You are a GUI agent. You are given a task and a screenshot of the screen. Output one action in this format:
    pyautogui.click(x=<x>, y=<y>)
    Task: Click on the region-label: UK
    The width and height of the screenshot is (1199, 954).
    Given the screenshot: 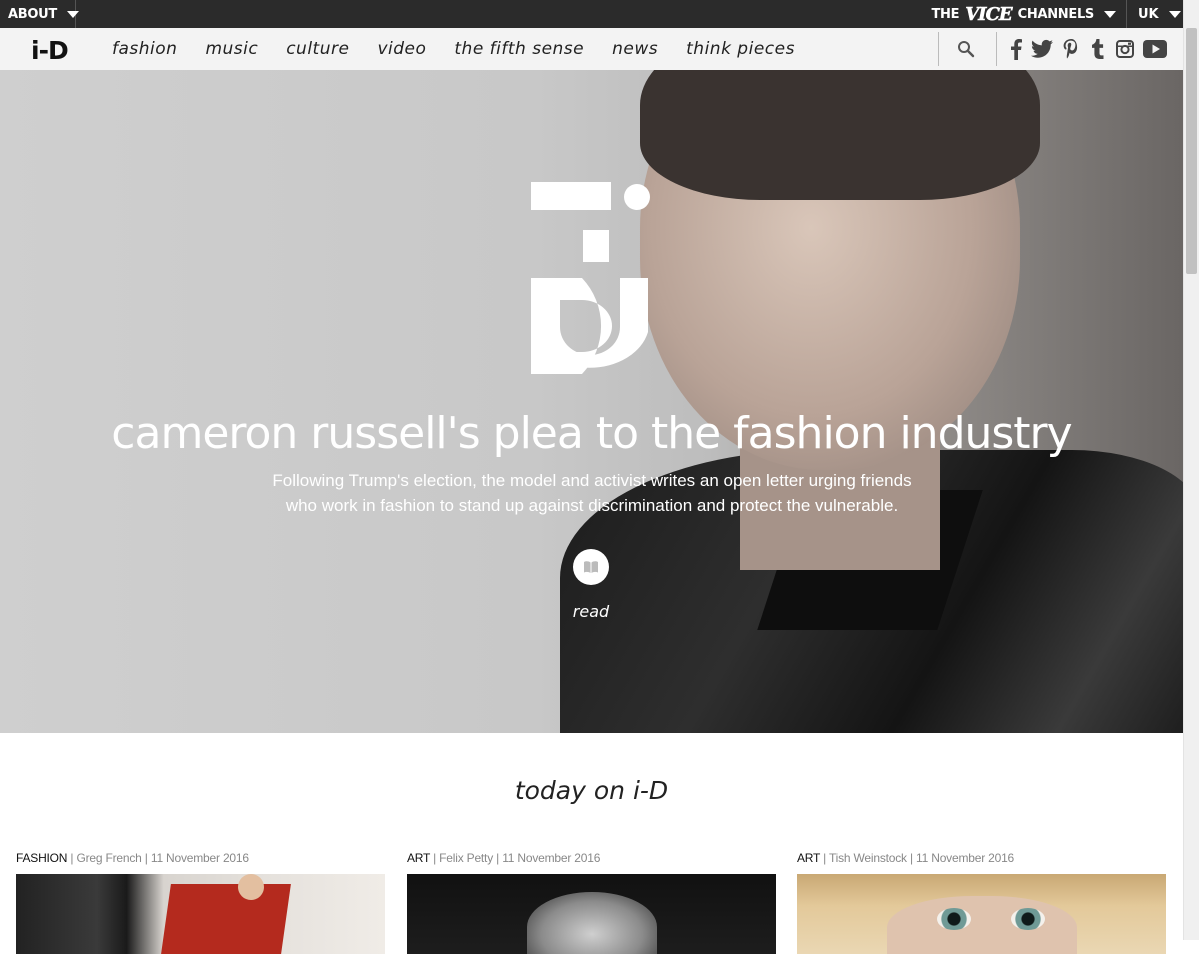 What is the action you would take?
    pyautogui.click(x=1148, y=14)
    